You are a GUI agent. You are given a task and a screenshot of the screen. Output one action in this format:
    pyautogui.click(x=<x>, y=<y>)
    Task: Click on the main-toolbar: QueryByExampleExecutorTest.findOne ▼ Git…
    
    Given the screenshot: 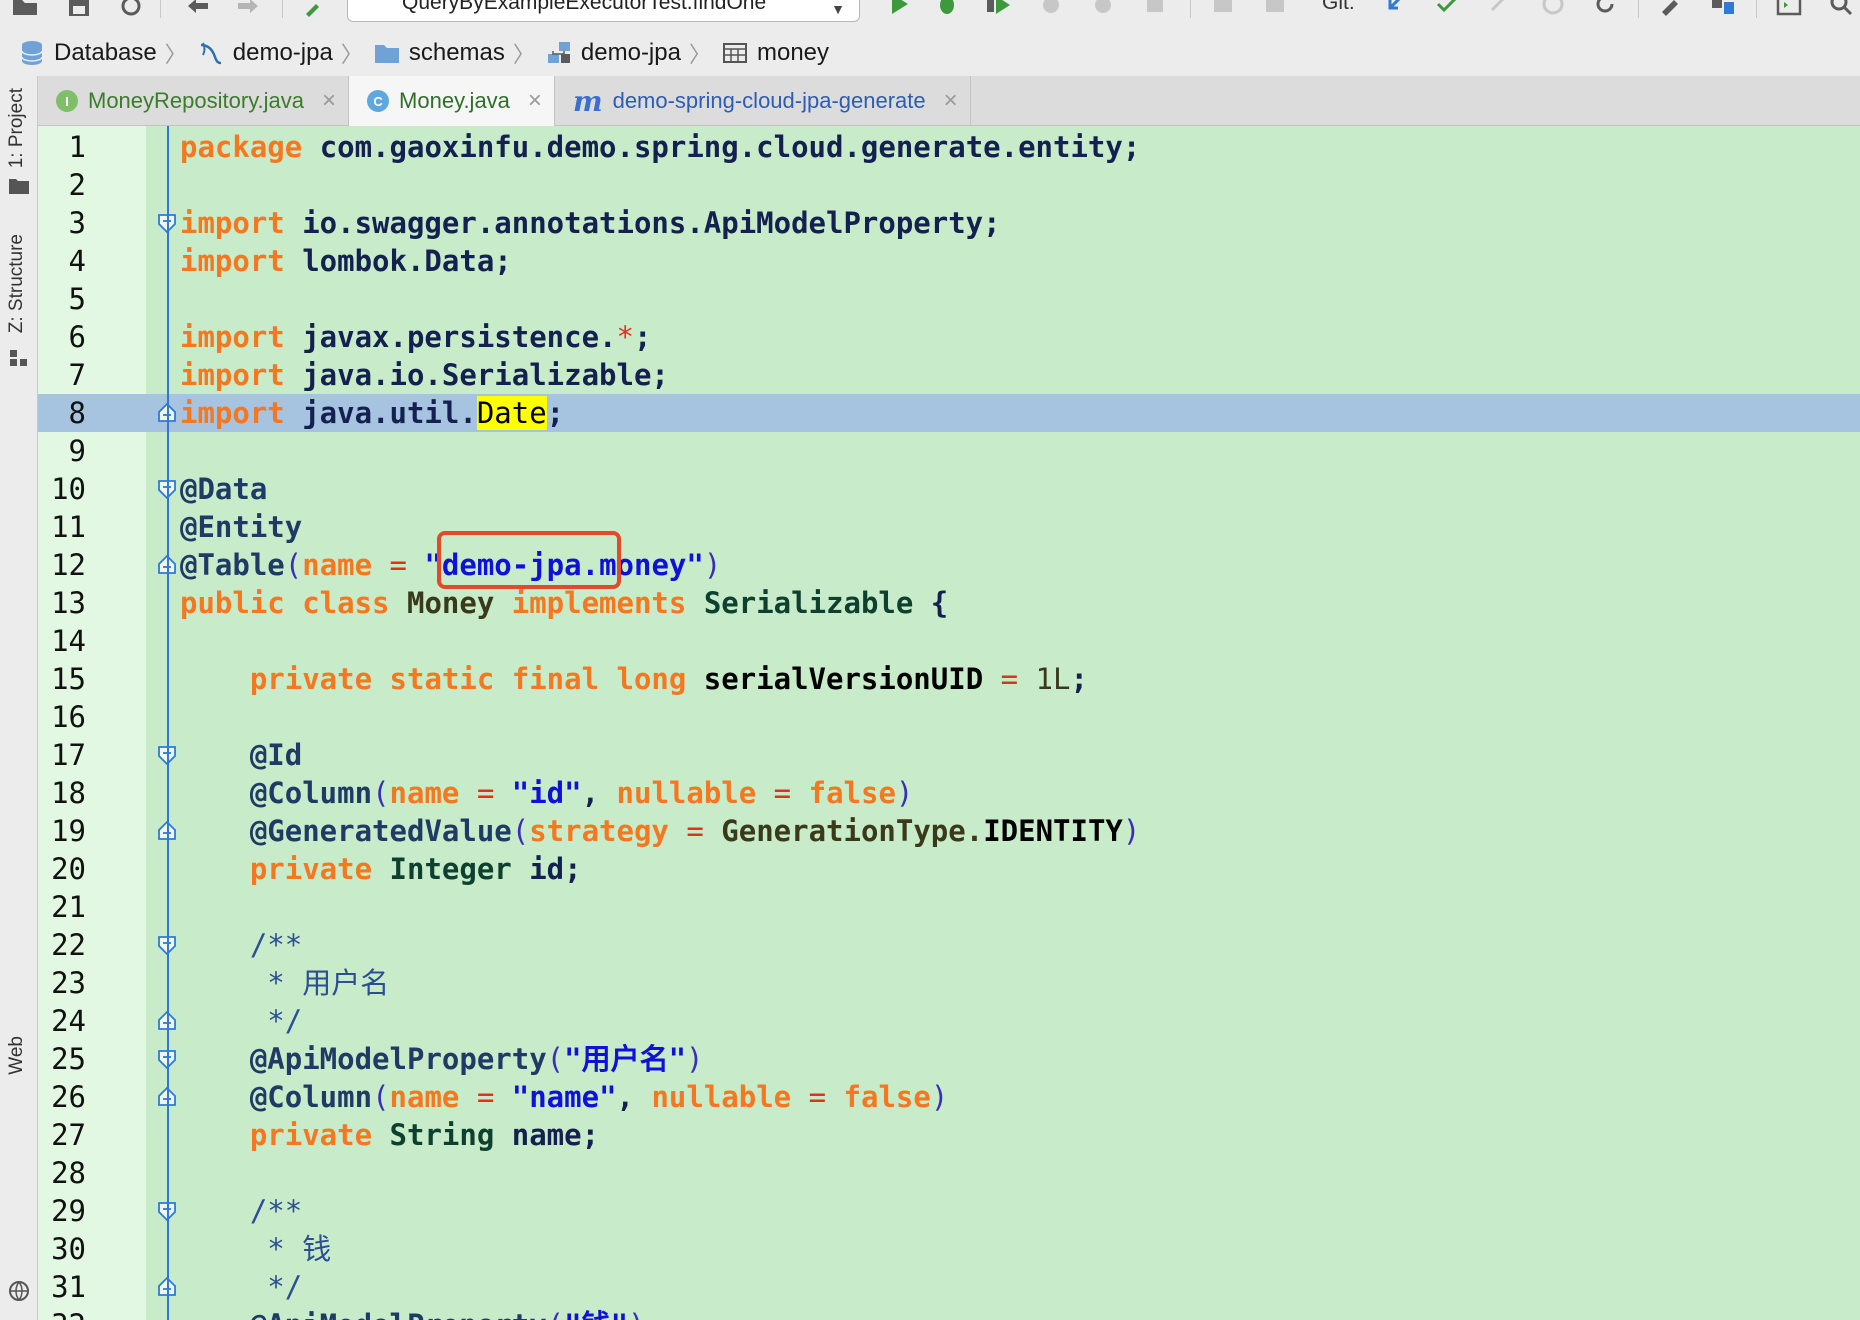 What is the action you would take?
    pyautogui.click(x=930, y=15)
    